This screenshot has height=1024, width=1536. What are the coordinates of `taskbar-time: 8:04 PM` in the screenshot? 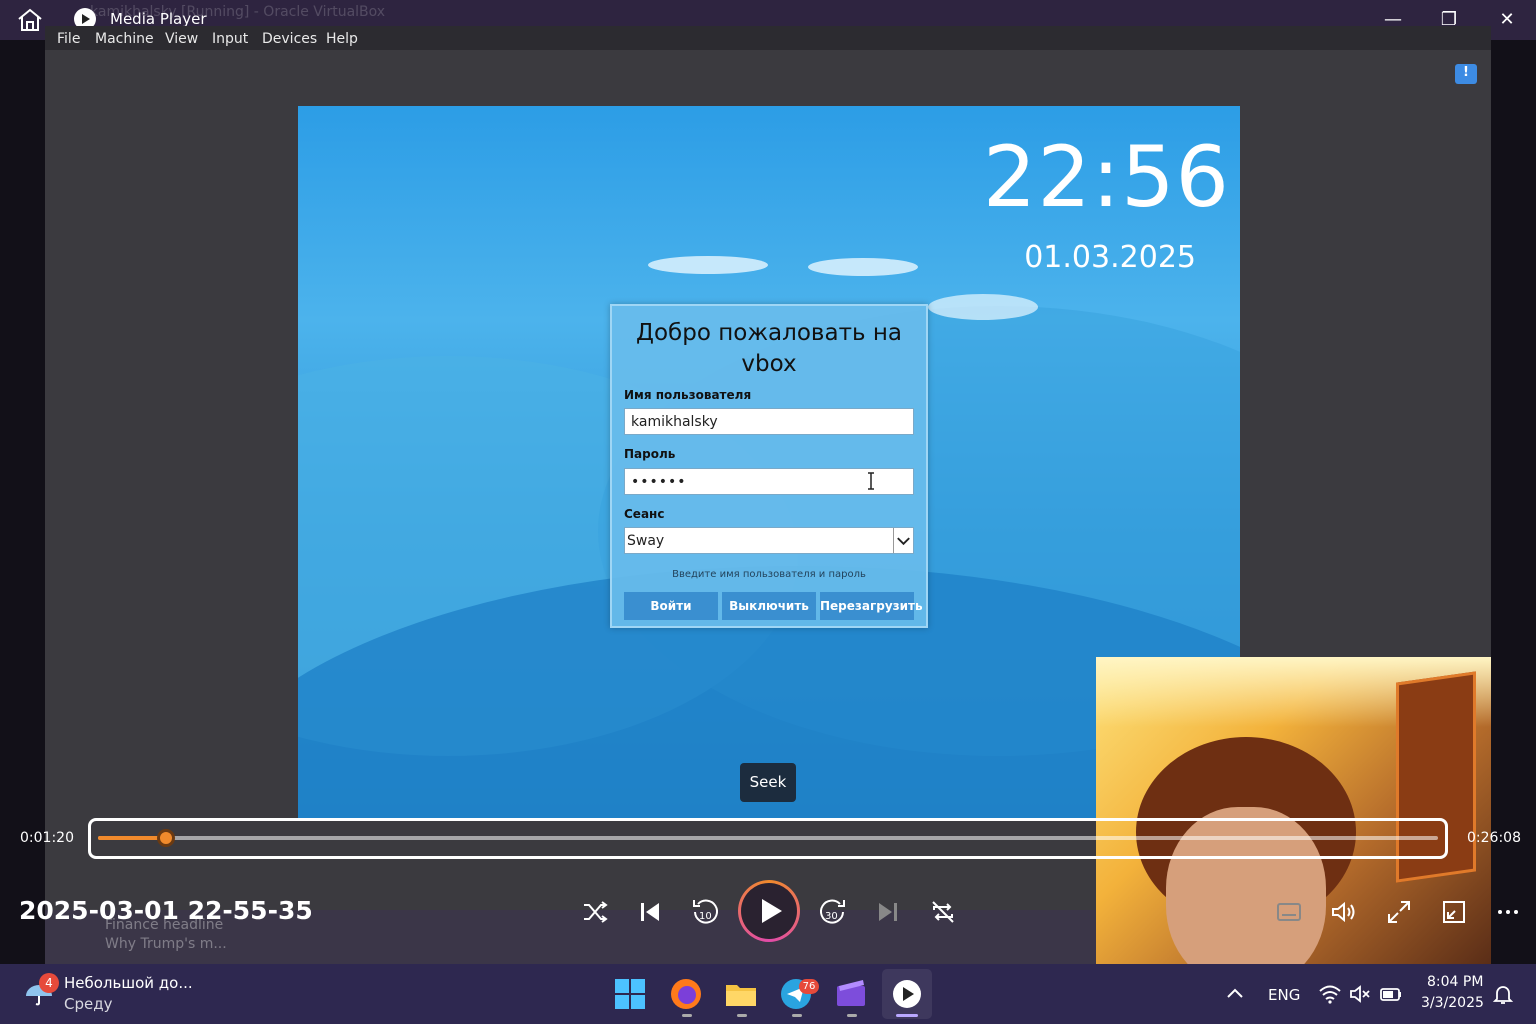 It's located at (1455, 982).